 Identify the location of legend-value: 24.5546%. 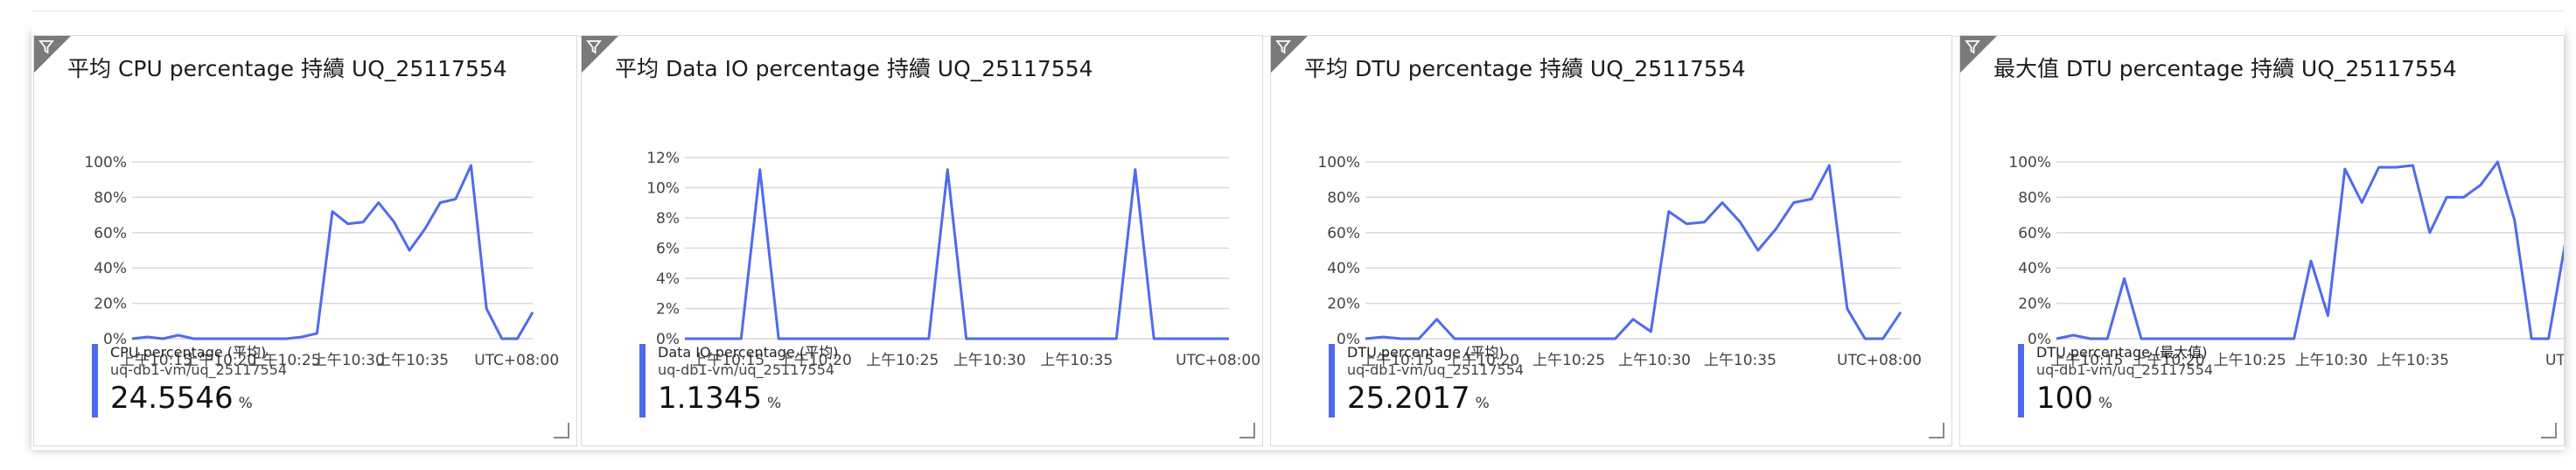
(198, 401).